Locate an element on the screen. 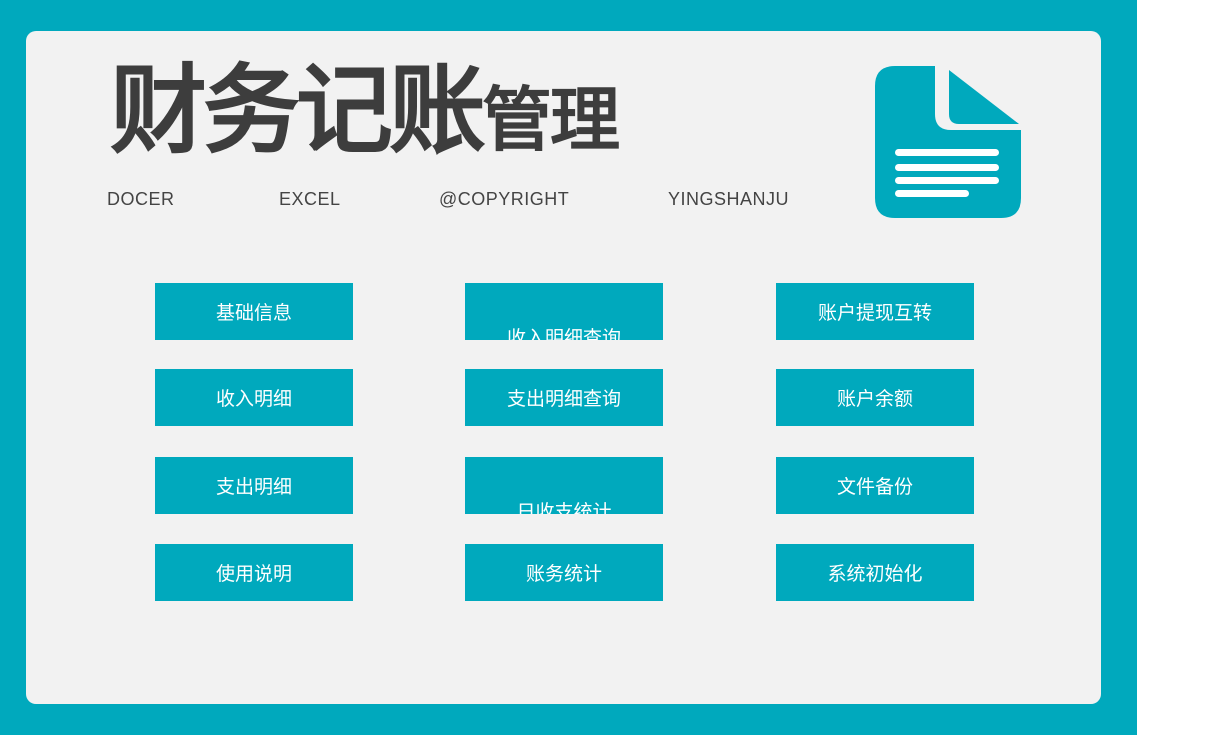  daily-stats-button: 日收支统计 is located at coordinates (564, 485).